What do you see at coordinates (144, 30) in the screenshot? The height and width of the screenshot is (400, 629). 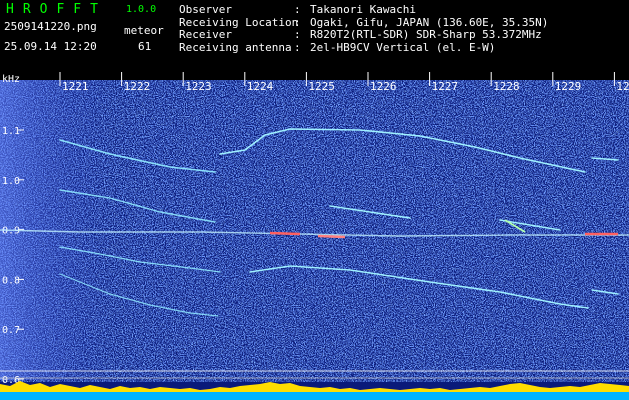 I see `meteor-label: meteor` at bounding box center [144, 30].